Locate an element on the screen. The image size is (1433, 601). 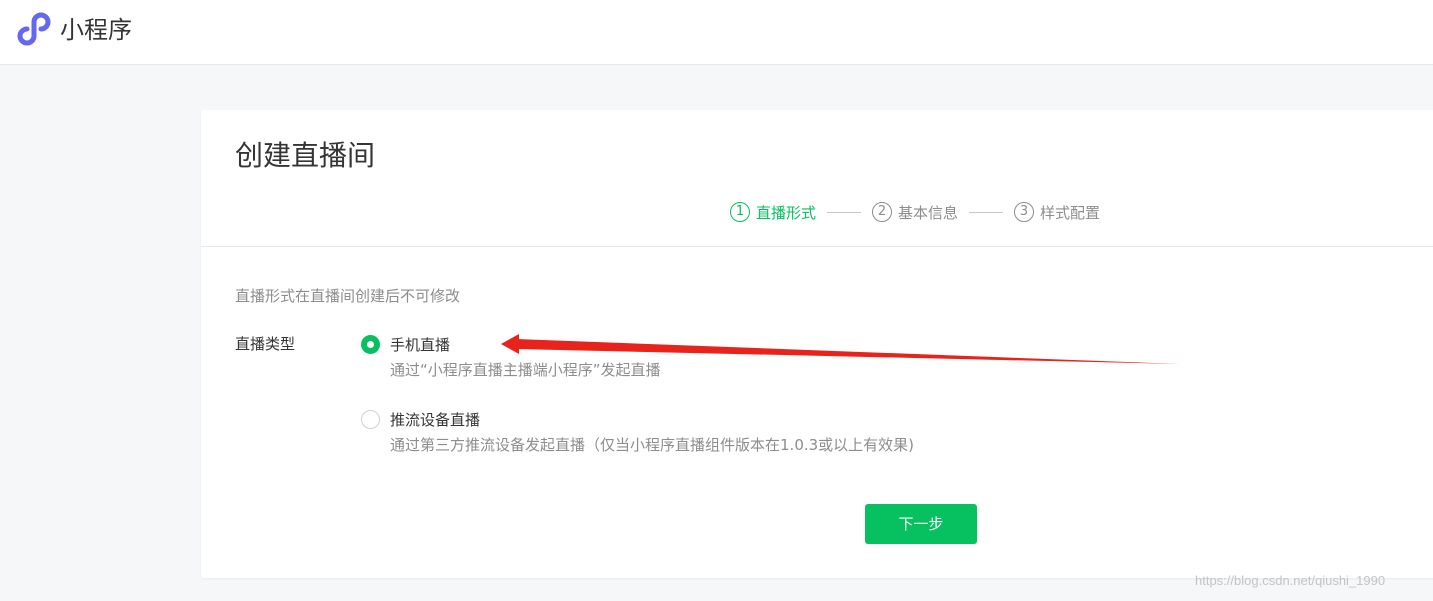
next-step-button: 下一步 is located at coordinates (921, 524).